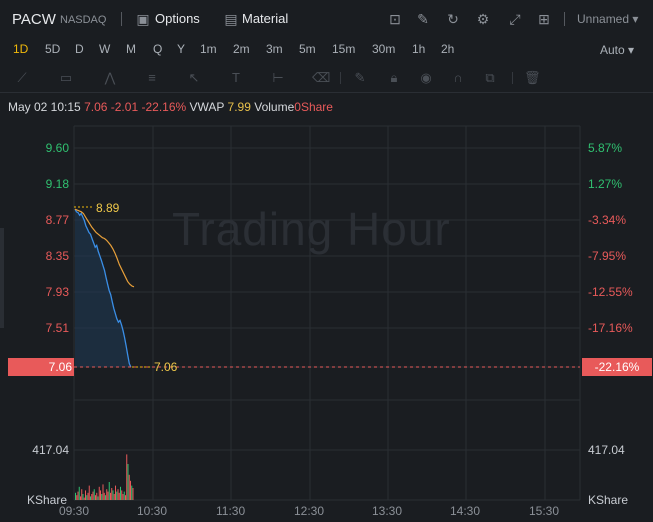  Describe the element at coordinates (103, 288) in the screenshot. I see `price-area` at that location.